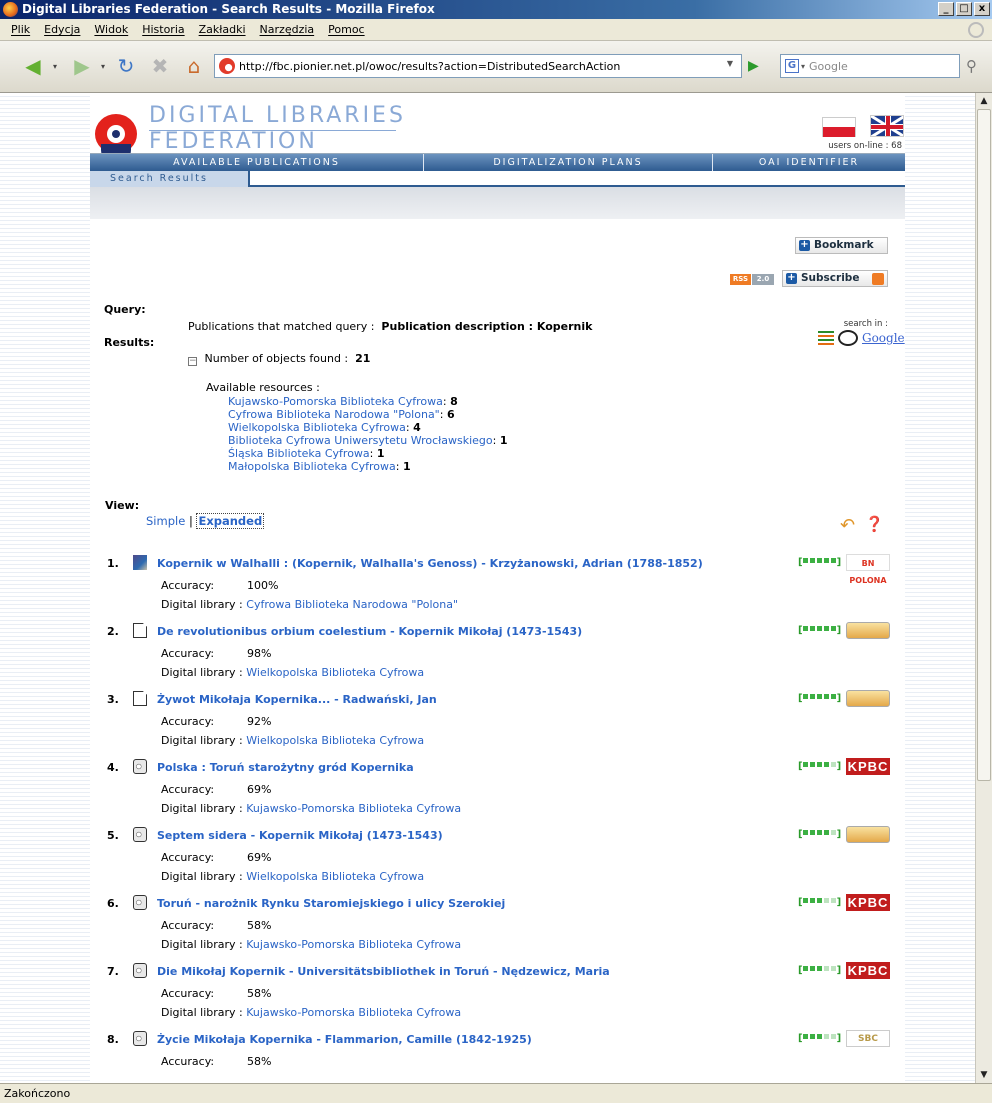  Describe the element at coordinates (160, 66) in the screenshot. I see `stop-button: ✖` at that location.